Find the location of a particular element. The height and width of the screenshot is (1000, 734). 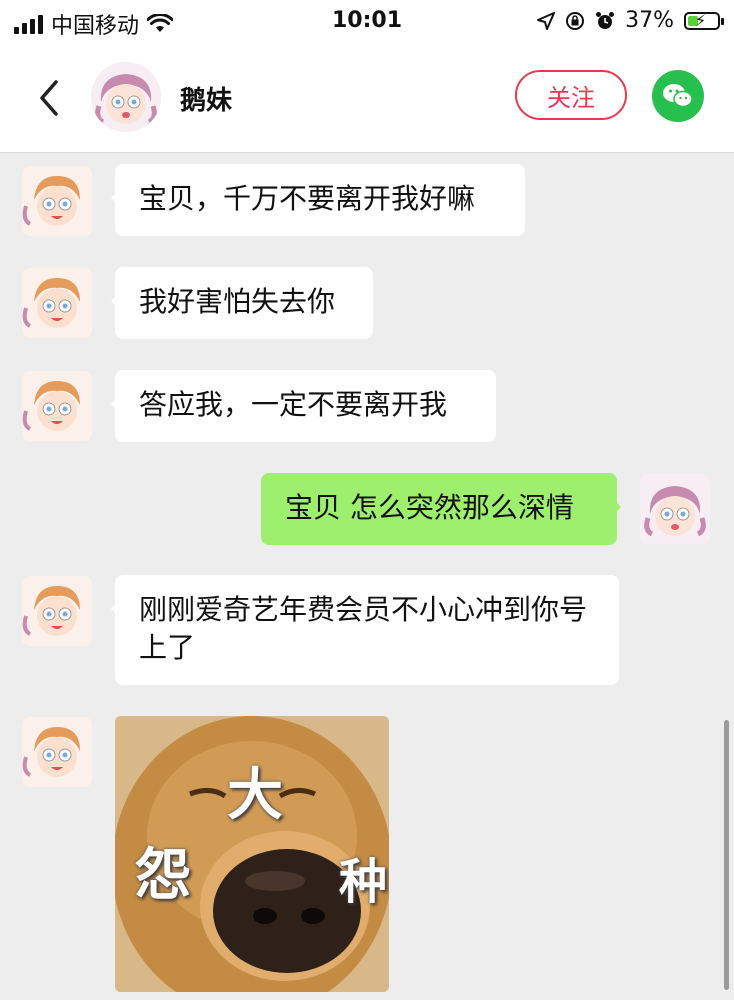

sticker-caption: 怨 is located at coordinates (163, 875).